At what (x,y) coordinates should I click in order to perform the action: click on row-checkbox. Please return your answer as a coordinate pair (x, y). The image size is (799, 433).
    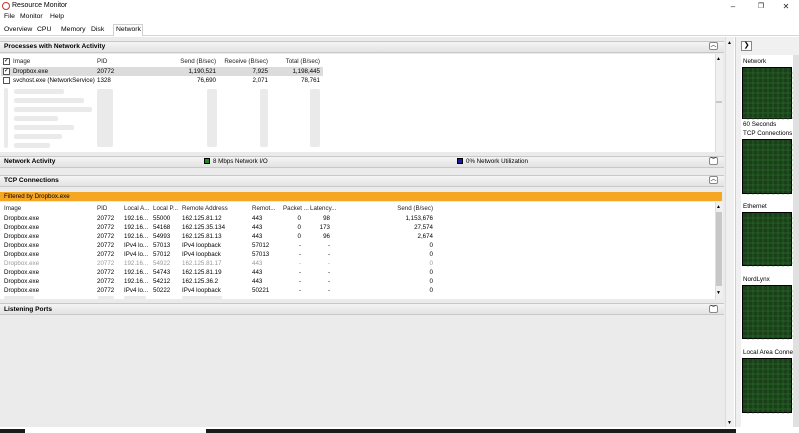
    Looking at the image, I should click on (6, 80).